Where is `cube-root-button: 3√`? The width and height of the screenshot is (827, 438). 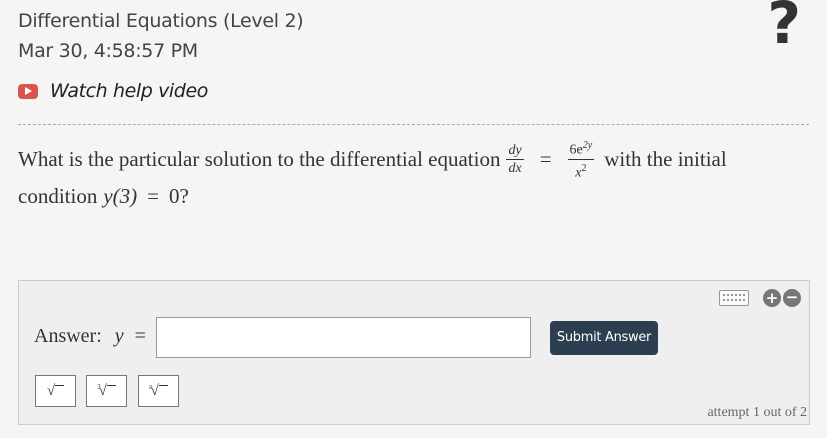 cube-root-button: 3√ is located at coordinates (106, 391).